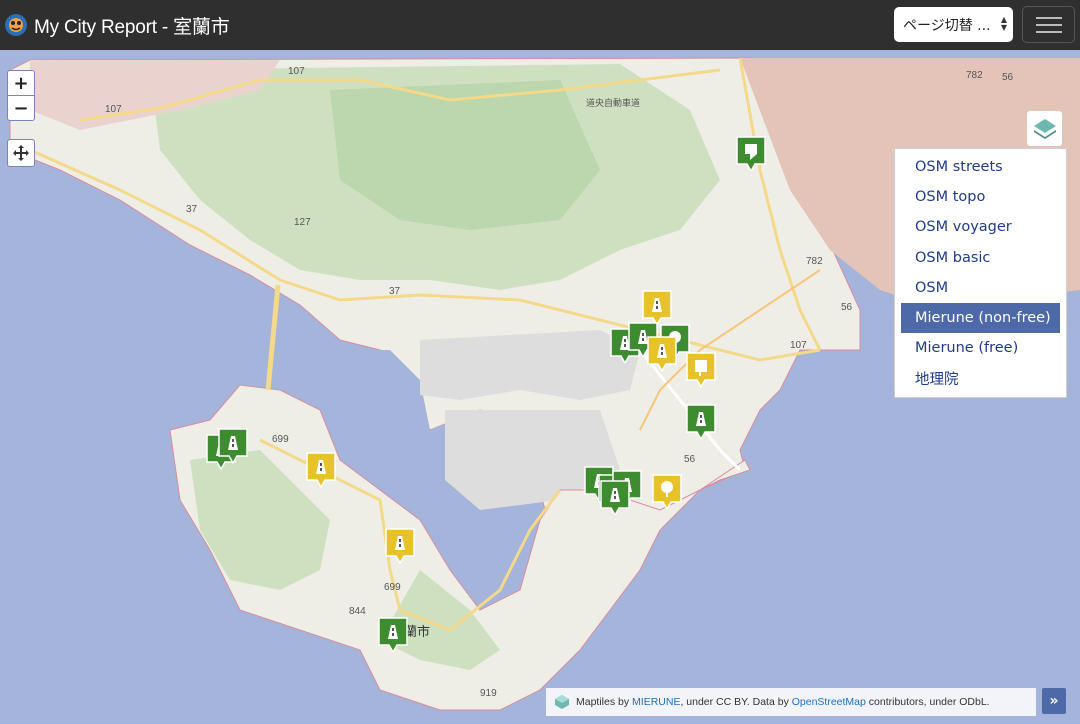  I want to click on navbar: My City Report - 室蘭市 ページ切替 ... ▲ ▼, so click(540, 25).